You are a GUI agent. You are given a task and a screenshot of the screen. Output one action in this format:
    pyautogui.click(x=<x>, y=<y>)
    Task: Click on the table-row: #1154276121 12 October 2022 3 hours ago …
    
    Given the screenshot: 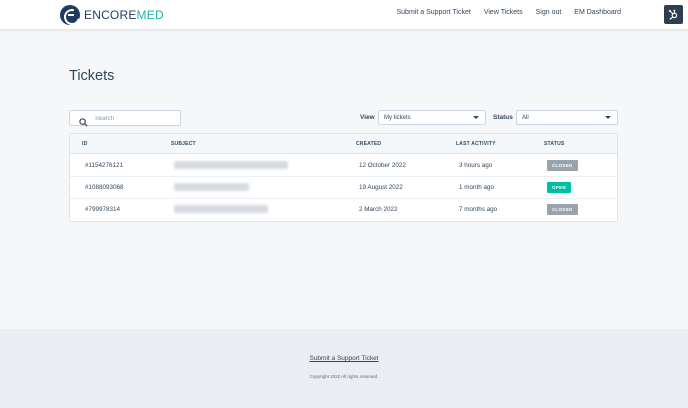 What is the action you would take?
    pyautogui.click(x=343, y=166)
    